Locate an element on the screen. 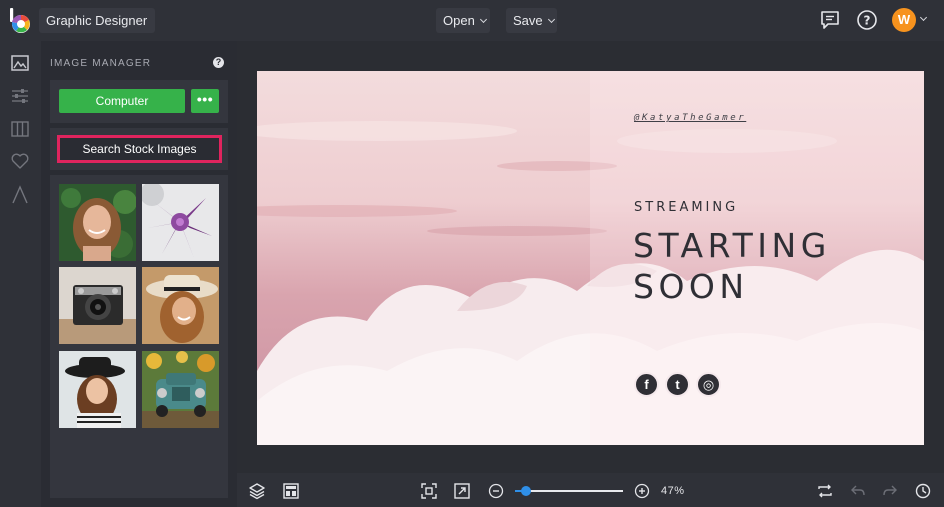 The image size is (944, 507). gamer-handle-text: @KatyaTheGamer is located at coordinates (690, 118).